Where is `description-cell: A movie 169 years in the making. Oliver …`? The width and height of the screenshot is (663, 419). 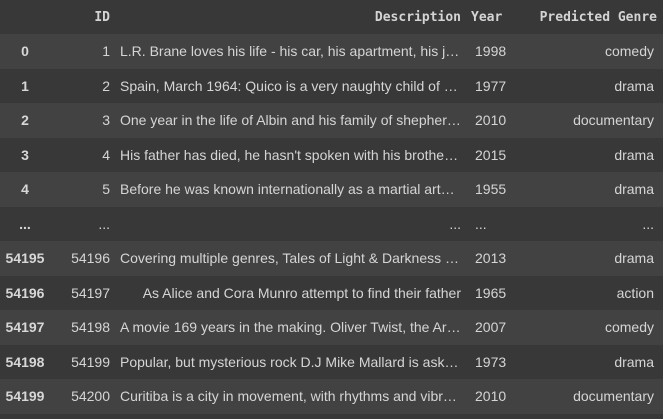 description-cell: A movie 169 years in the making. Oliver … is located at coordinates (293, 327).